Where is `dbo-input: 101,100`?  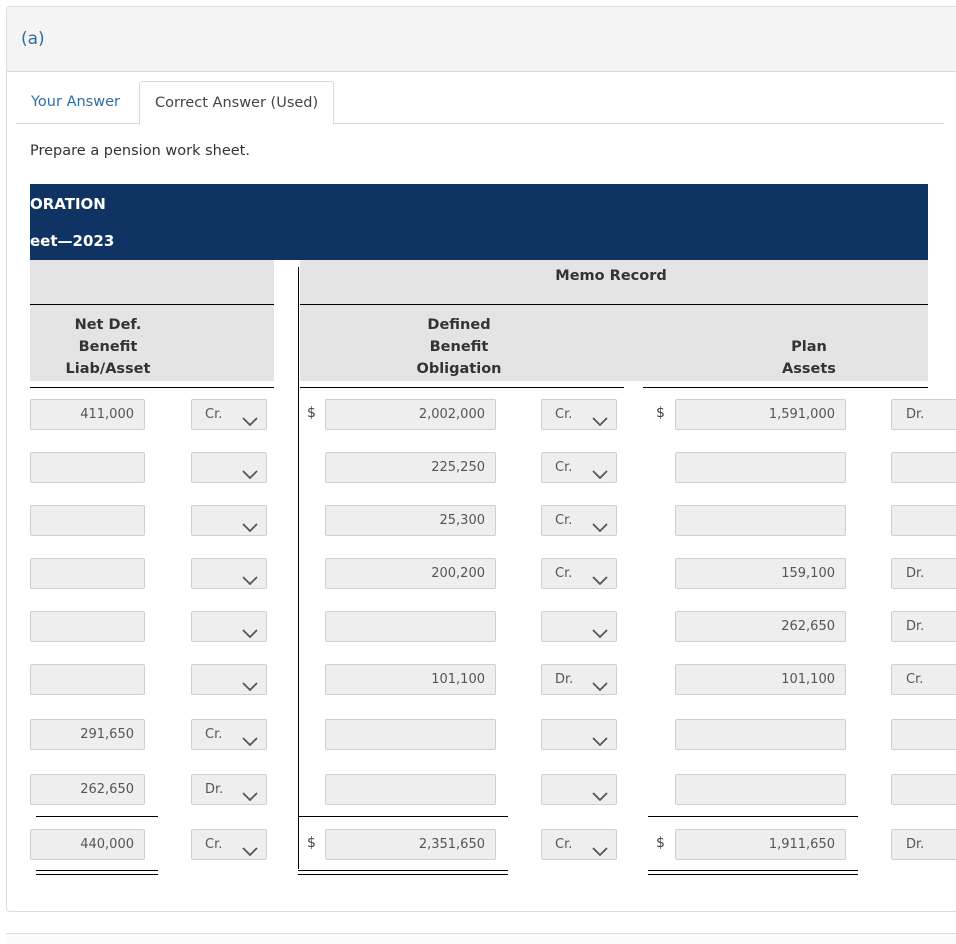
dbo-input: 101,100 is located at coordinates (410, 679).